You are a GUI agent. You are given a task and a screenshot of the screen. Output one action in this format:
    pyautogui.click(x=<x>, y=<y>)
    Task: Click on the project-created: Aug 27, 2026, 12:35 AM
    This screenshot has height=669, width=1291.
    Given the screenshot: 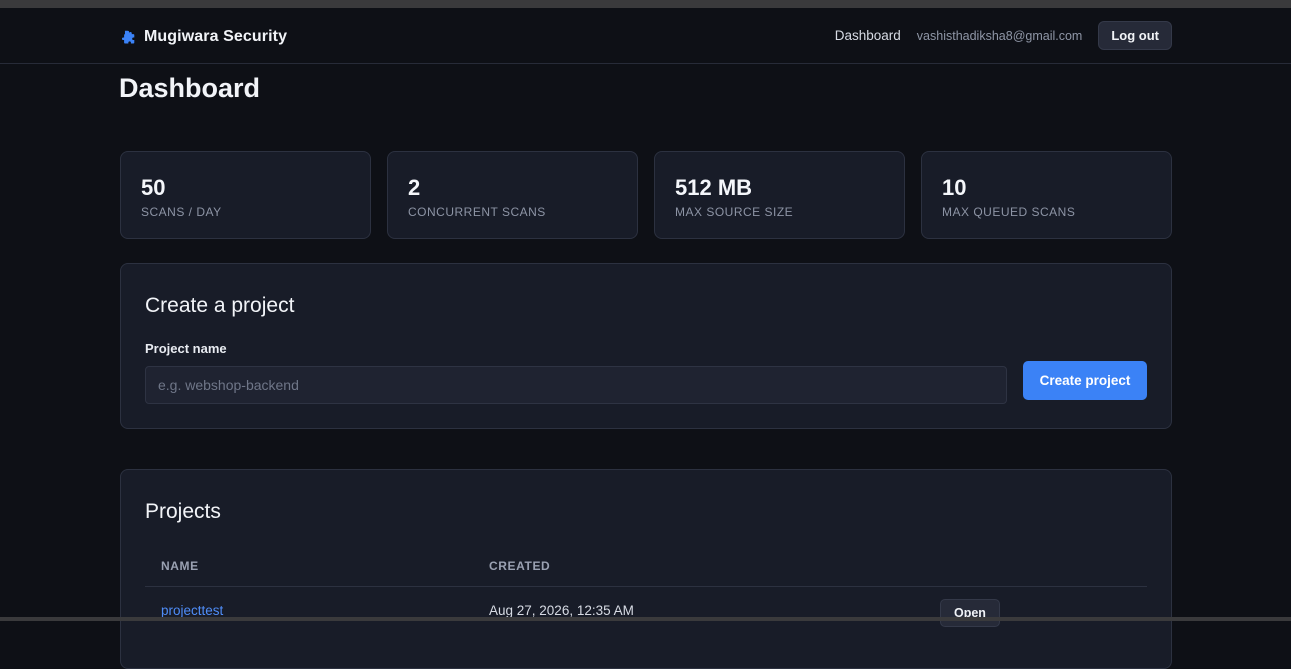 What is the action you would take?
    pyautogui.click(x=561, y=610)
    